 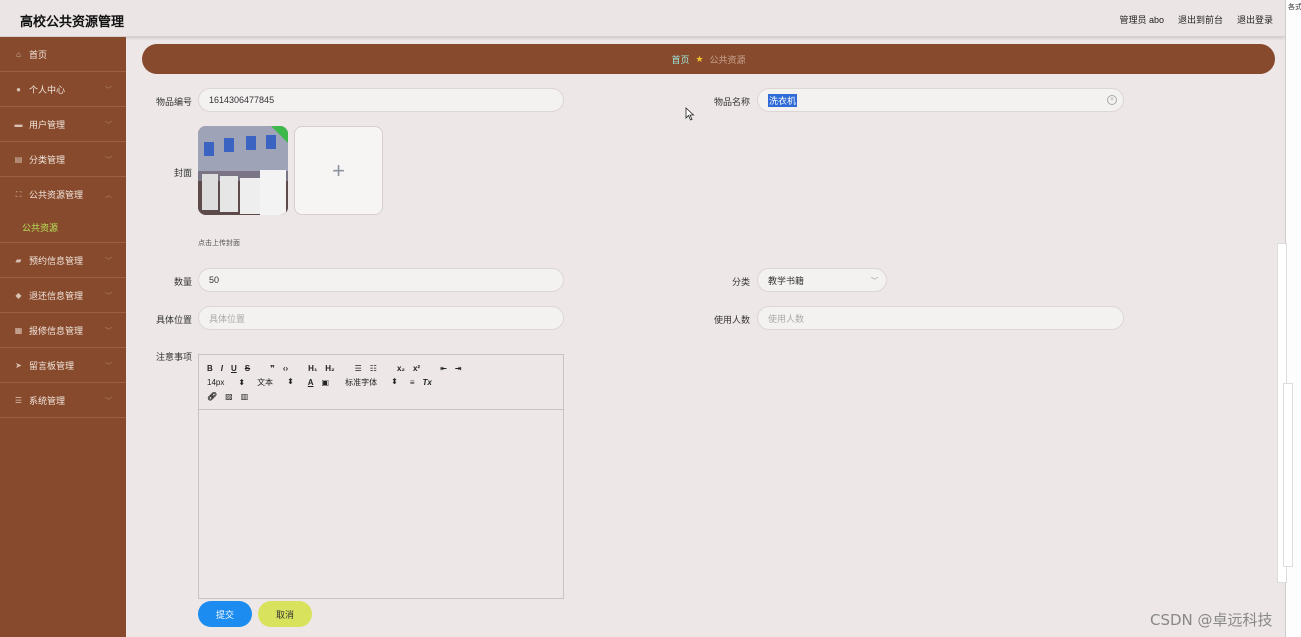 I want to click on heading1-icon: H₁, so click(x=312, y=368).